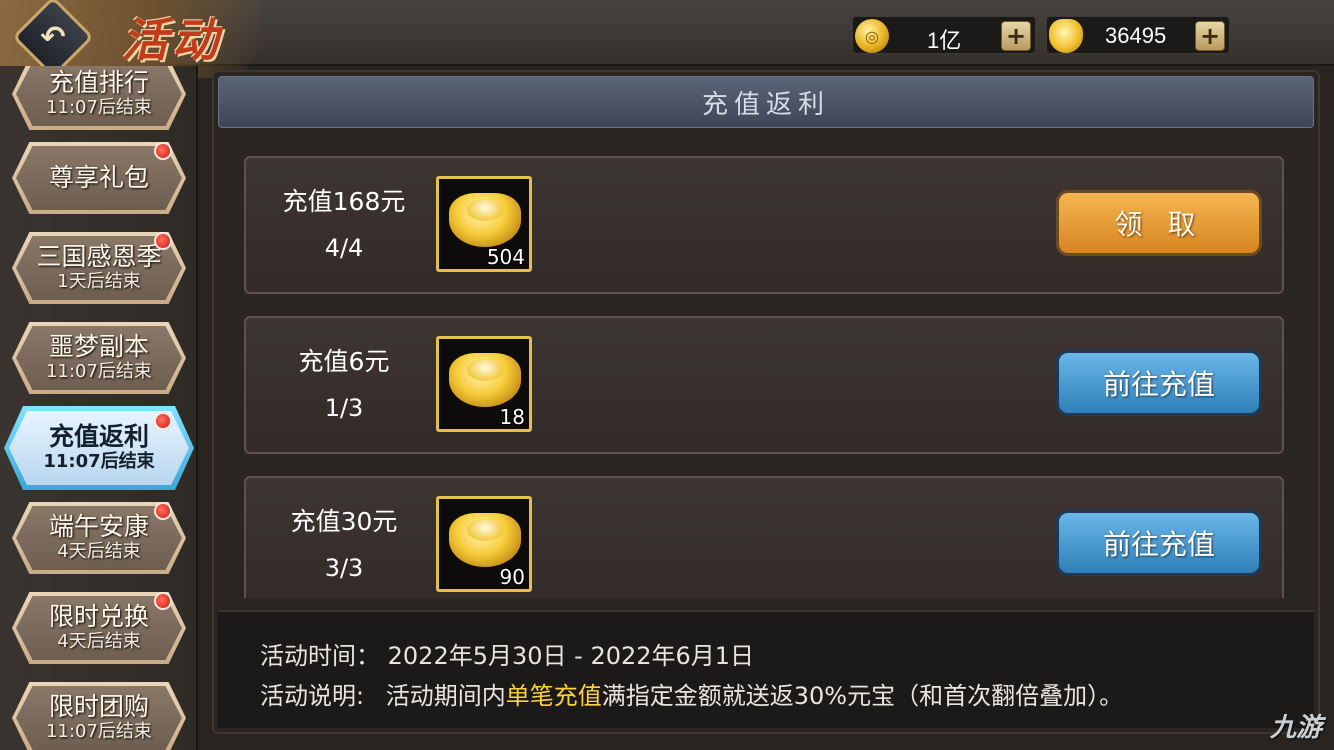 This screenshot has width=1334, height=750. I want to click on sidebar-item-label: 充值返利, so click(98, 436).